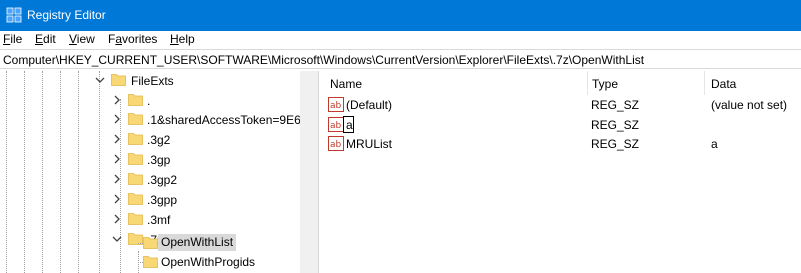  What do you see at coordinates (132, 39) in the screenshot?
I see `menu-favorites: Favorites` at bounding box center [132, 39].